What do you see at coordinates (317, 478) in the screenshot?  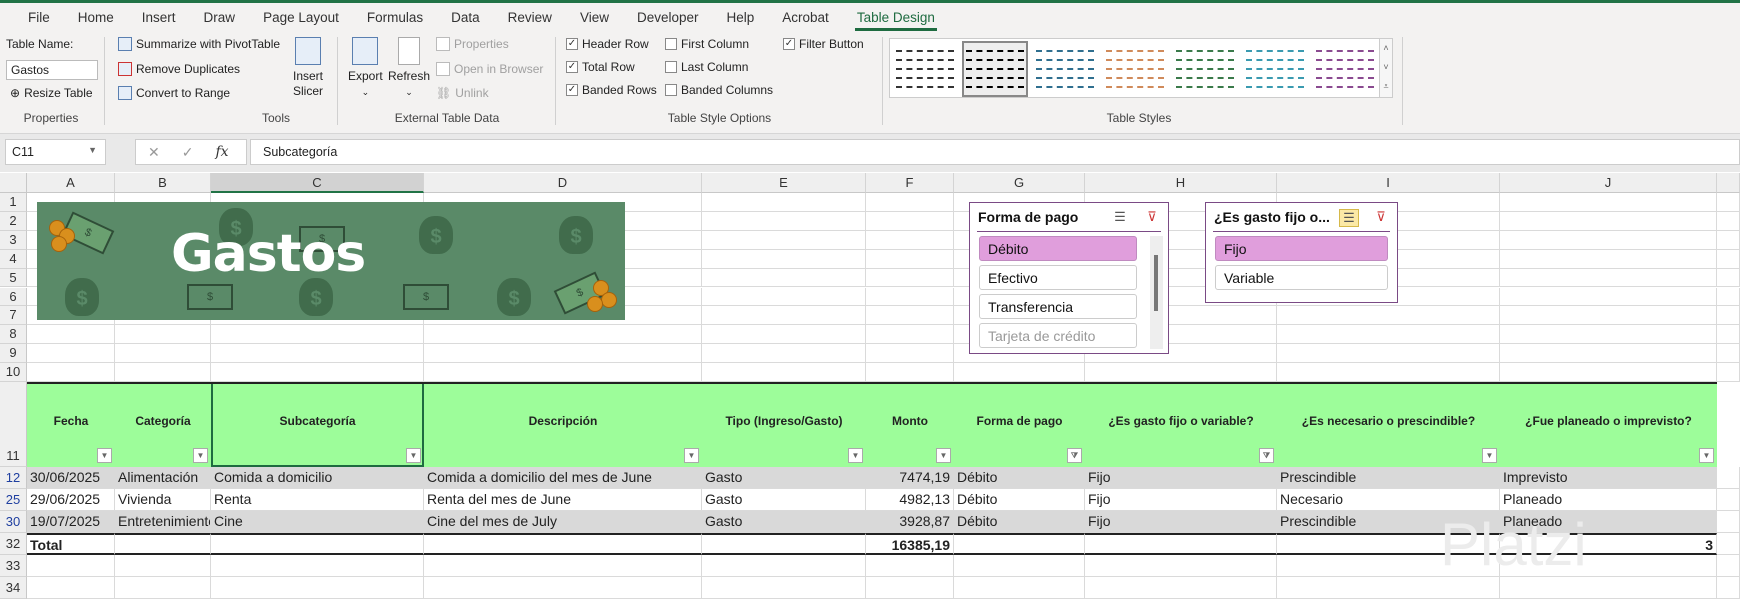 I see `table-cell: Comida a domicilio` at bounding box center [317, 478].